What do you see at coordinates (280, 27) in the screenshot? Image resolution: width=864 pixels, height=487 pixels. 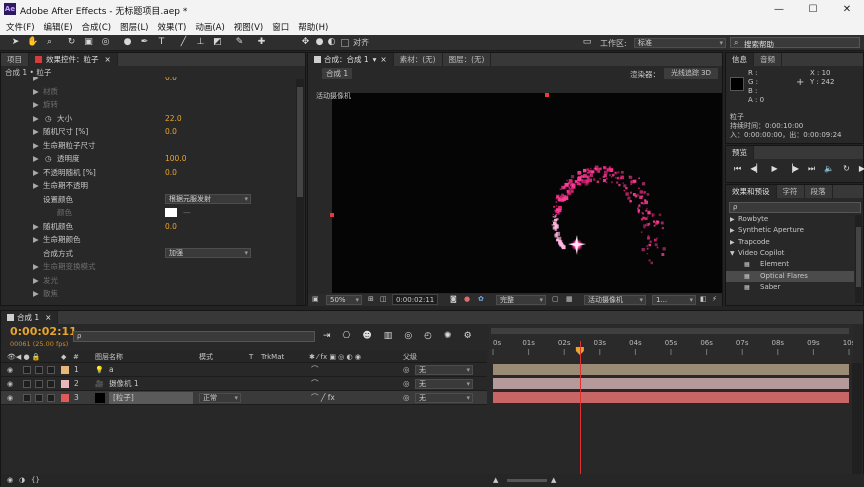 I see `menu-window: 窗口` at bounding box center [280, 27].